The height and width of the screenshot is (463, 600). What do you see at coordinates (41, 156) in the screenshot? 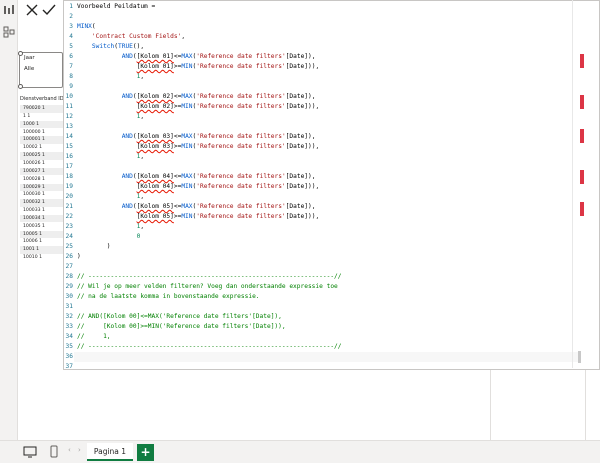
I see `table-row: 100025 1` at bounding box center [41, 156].